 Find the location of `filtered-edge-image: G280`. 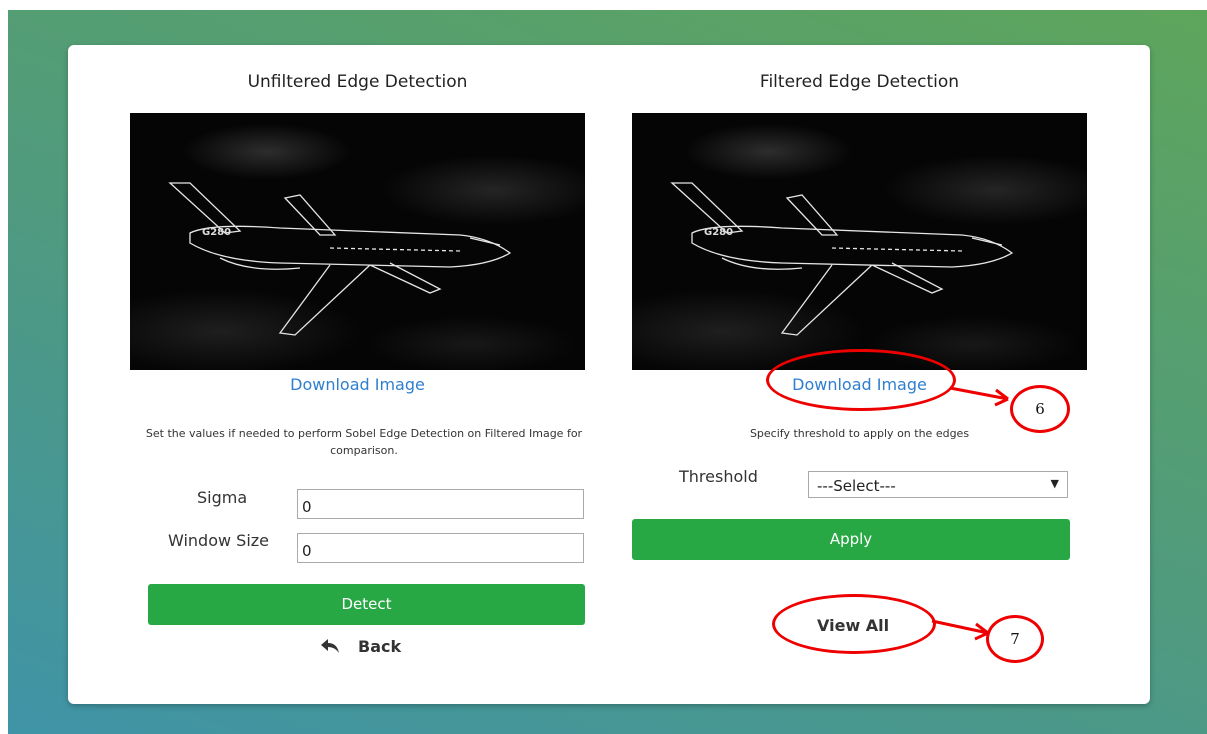

filtered-edge-image: G280 is located at coordinates (859, 241).